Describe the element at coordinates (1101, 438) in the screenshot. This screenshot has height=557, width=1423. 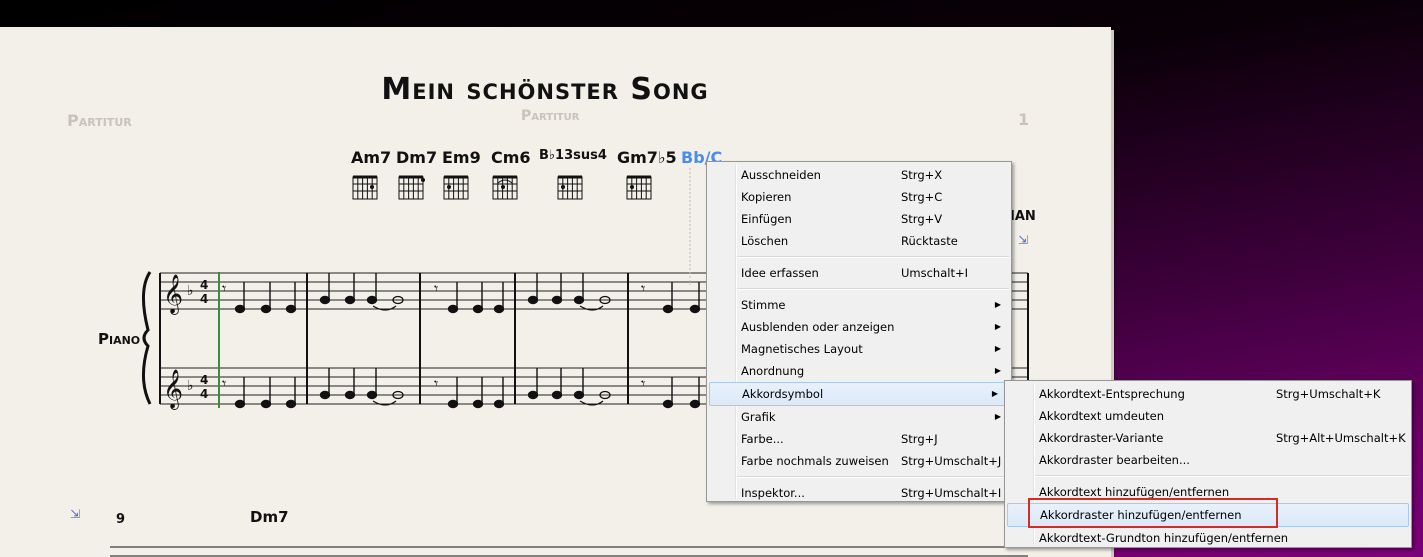
I see `menu-label: Akkordraster-Variante` at that location.